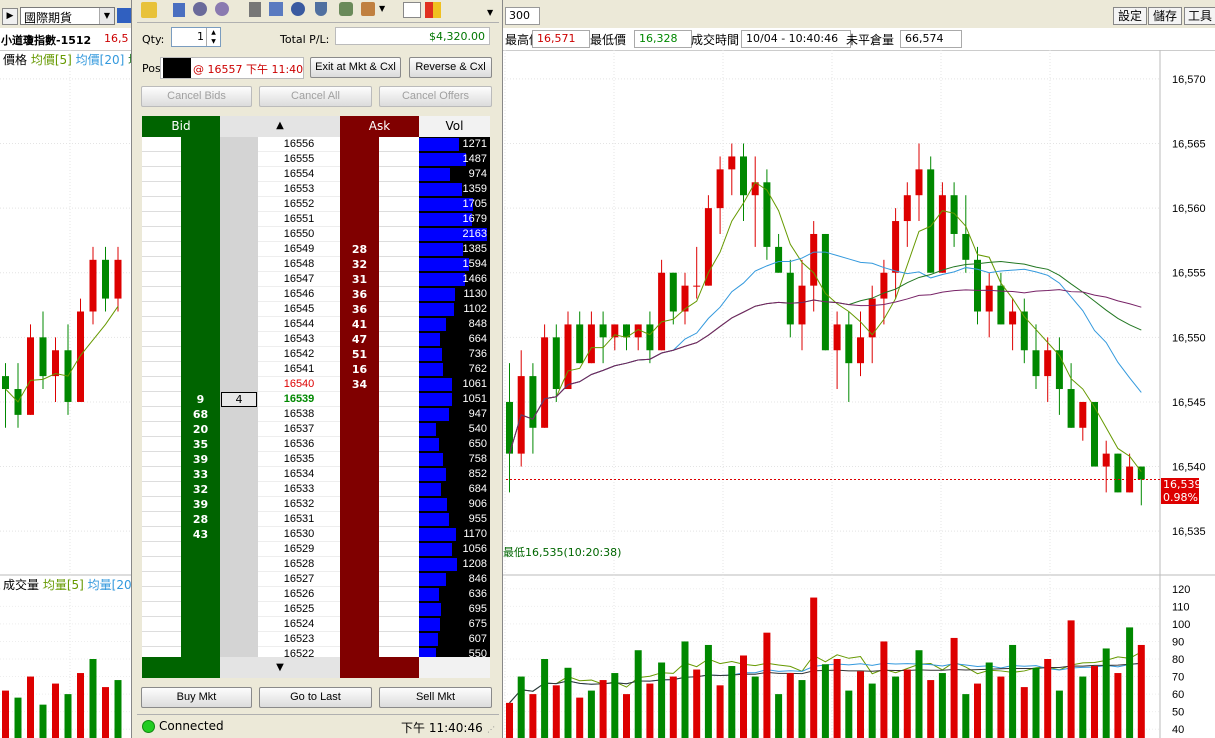 The width and height of the screenshot is (1215, 738). I want to click on price-cell: 16549, so click(299, 249).